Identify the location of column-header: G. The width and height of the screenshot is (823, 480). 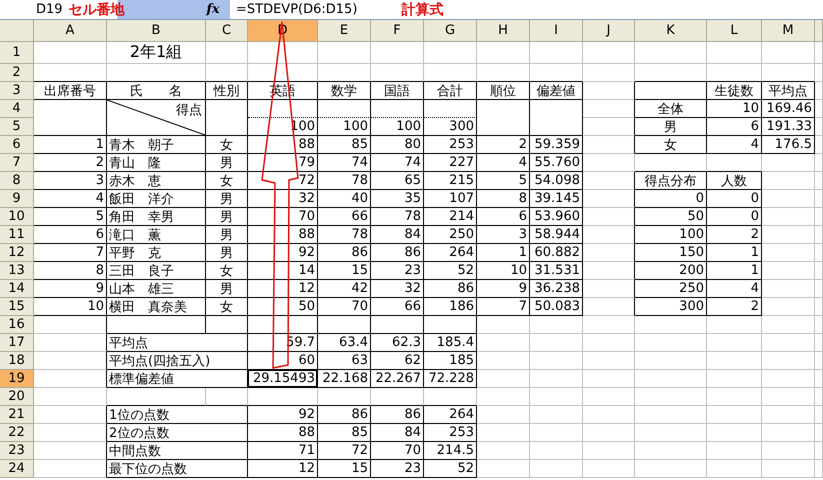
(450, 31).